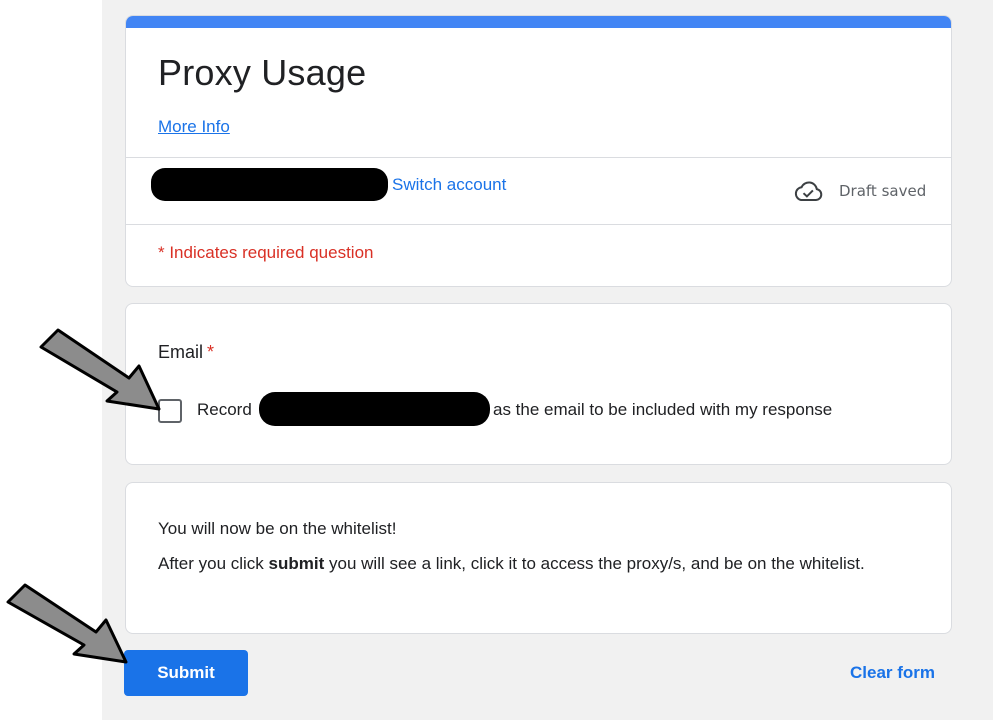 The height and width of the screenshot is (720, 993). What do you see at coordinates (296, 563) in the screenshot?
I see `info-body-bold: submit` at bounding box center [296, 563].